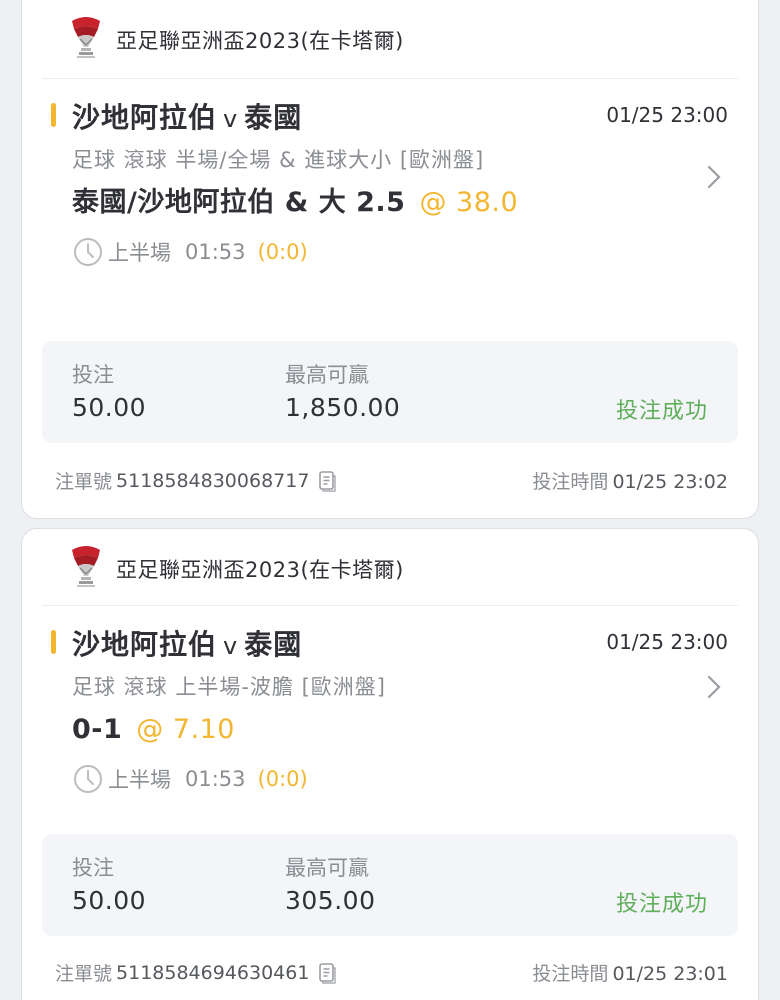 Image resolution: width=780 pixels, height=1000 pixels. Describe the element at coordinates (229, 687) in the screenshot. I see `market-description: 足球 滾球 上半場-波膽 [歐洲盤]` at that location.